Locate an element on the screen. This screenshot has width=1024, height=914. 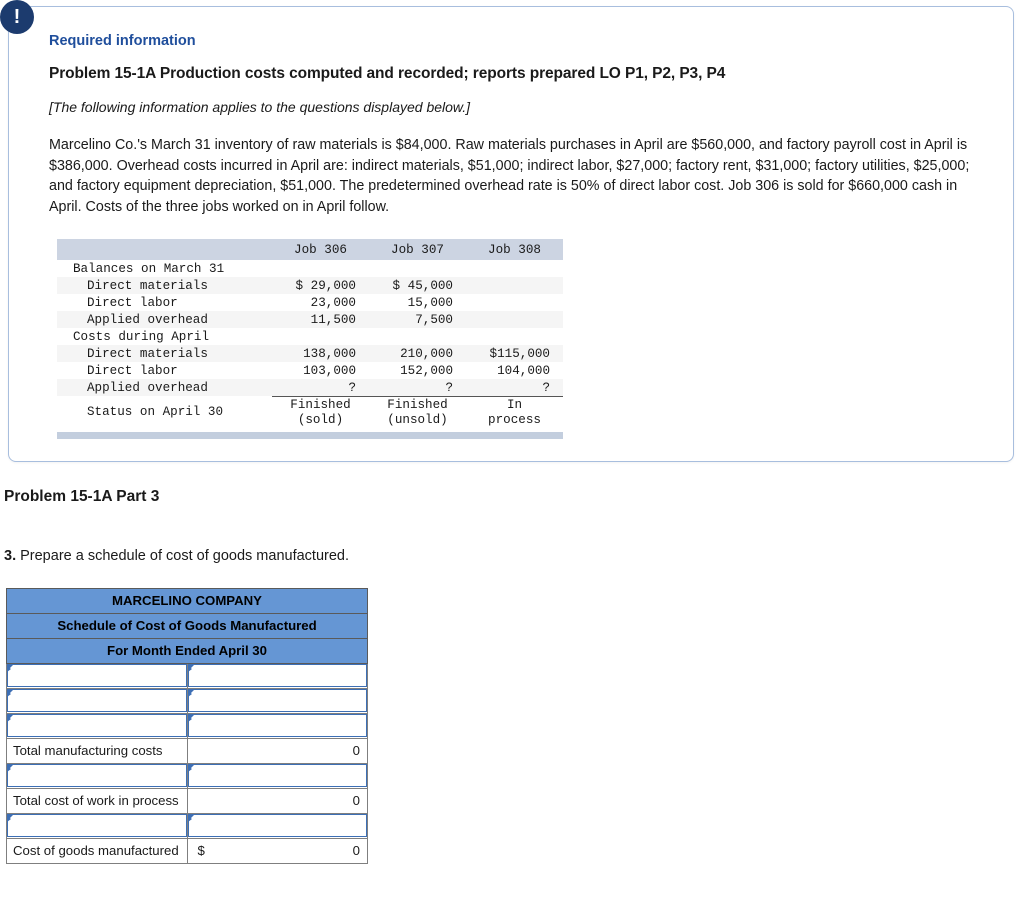
row-value-306: $ 29,000 is located at coordinates (320, 286).